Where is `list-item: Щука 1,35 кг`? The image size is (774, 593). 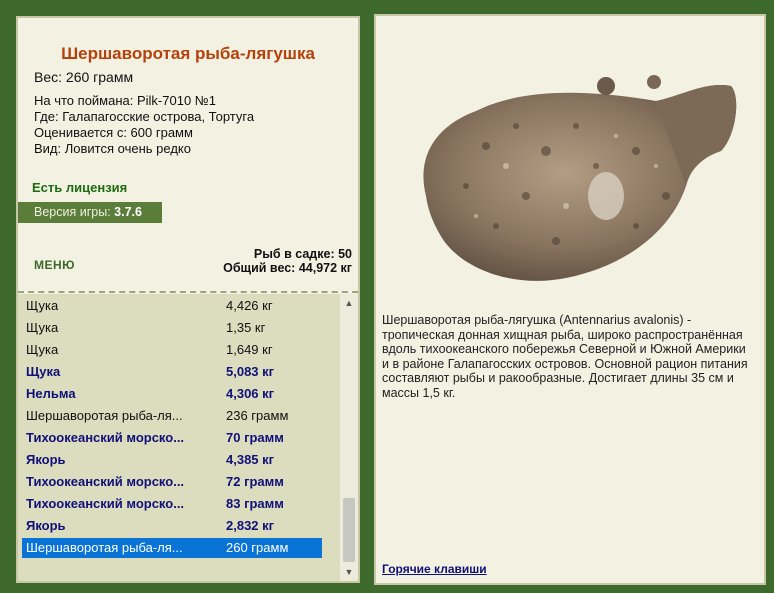
list-item: Щука 1,35 кг is located at coordinates (172, 328).